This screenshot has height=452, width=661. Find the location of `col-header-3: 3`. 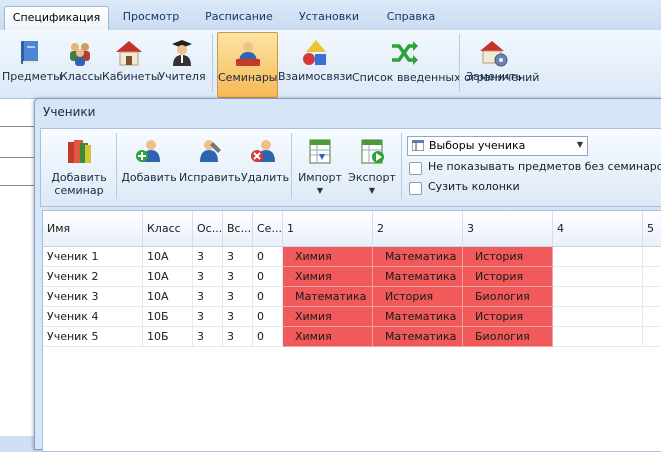

col-header-3: 3 is located at coordinates (508, 228).